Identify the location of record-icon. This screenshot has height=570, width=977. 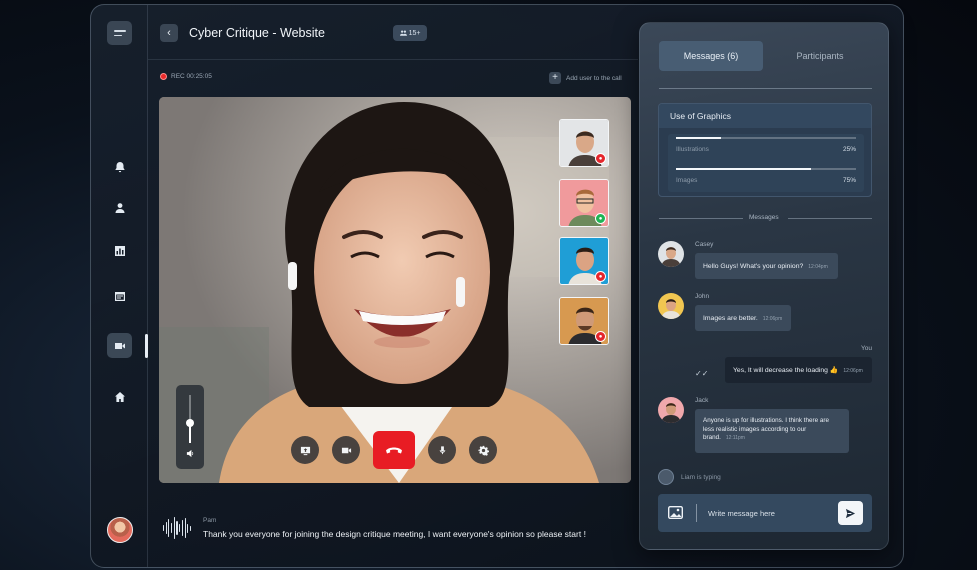
(163, 76).